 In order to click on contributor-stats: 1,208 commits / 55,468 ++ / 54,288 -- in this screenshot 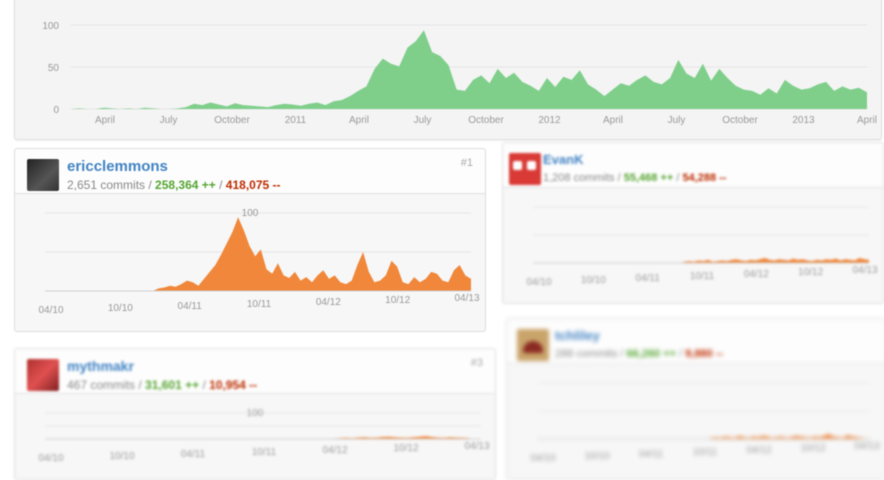, I will do `click(635, 178)`.